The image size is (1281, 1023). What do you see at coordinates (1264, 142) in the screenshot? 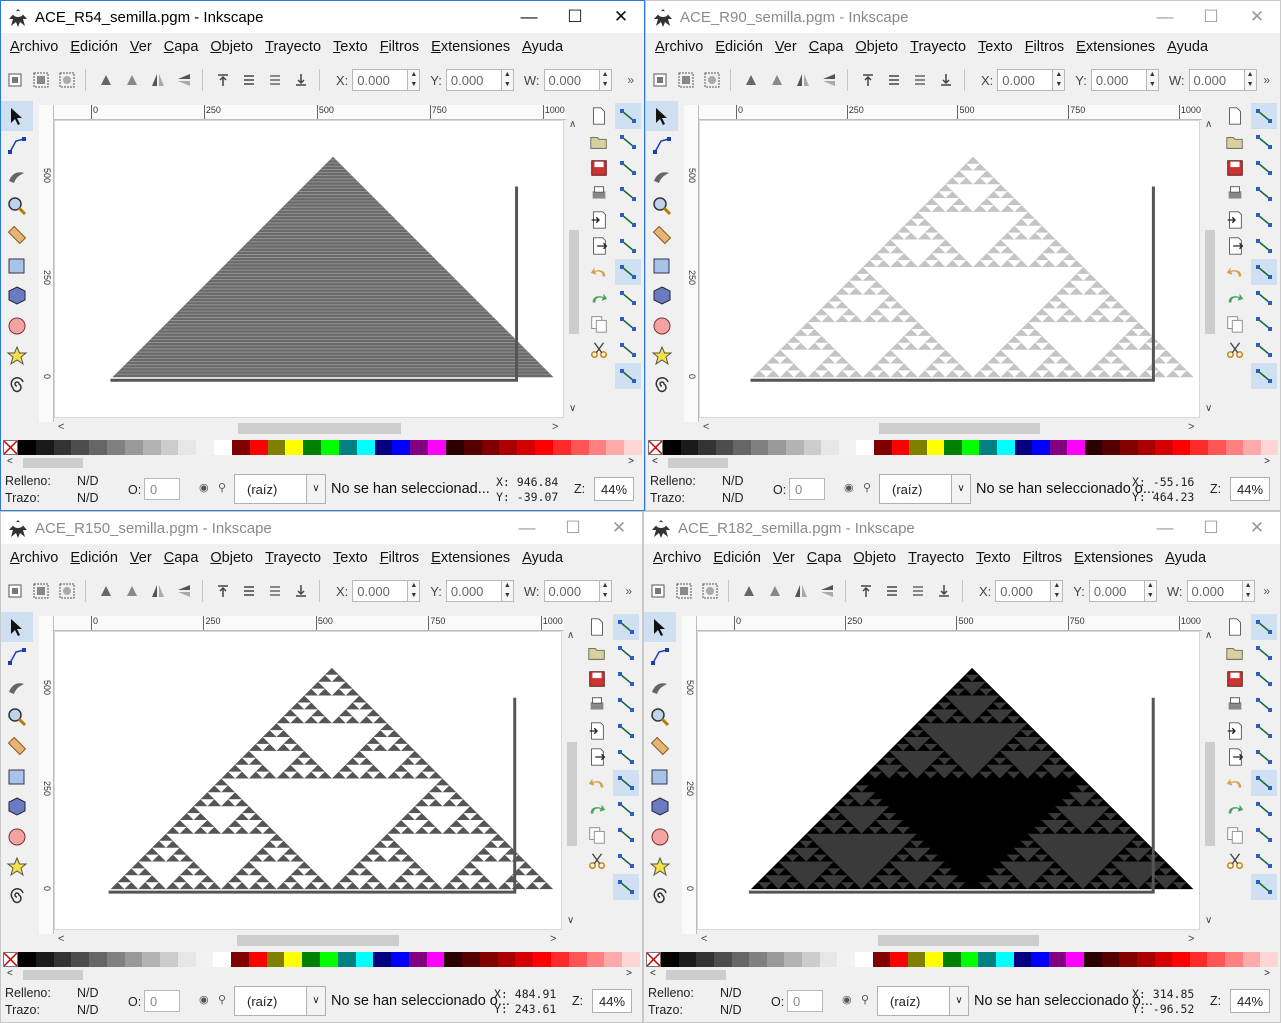
I see `snap-bbox-icon` at bounding box center [1264, 142].